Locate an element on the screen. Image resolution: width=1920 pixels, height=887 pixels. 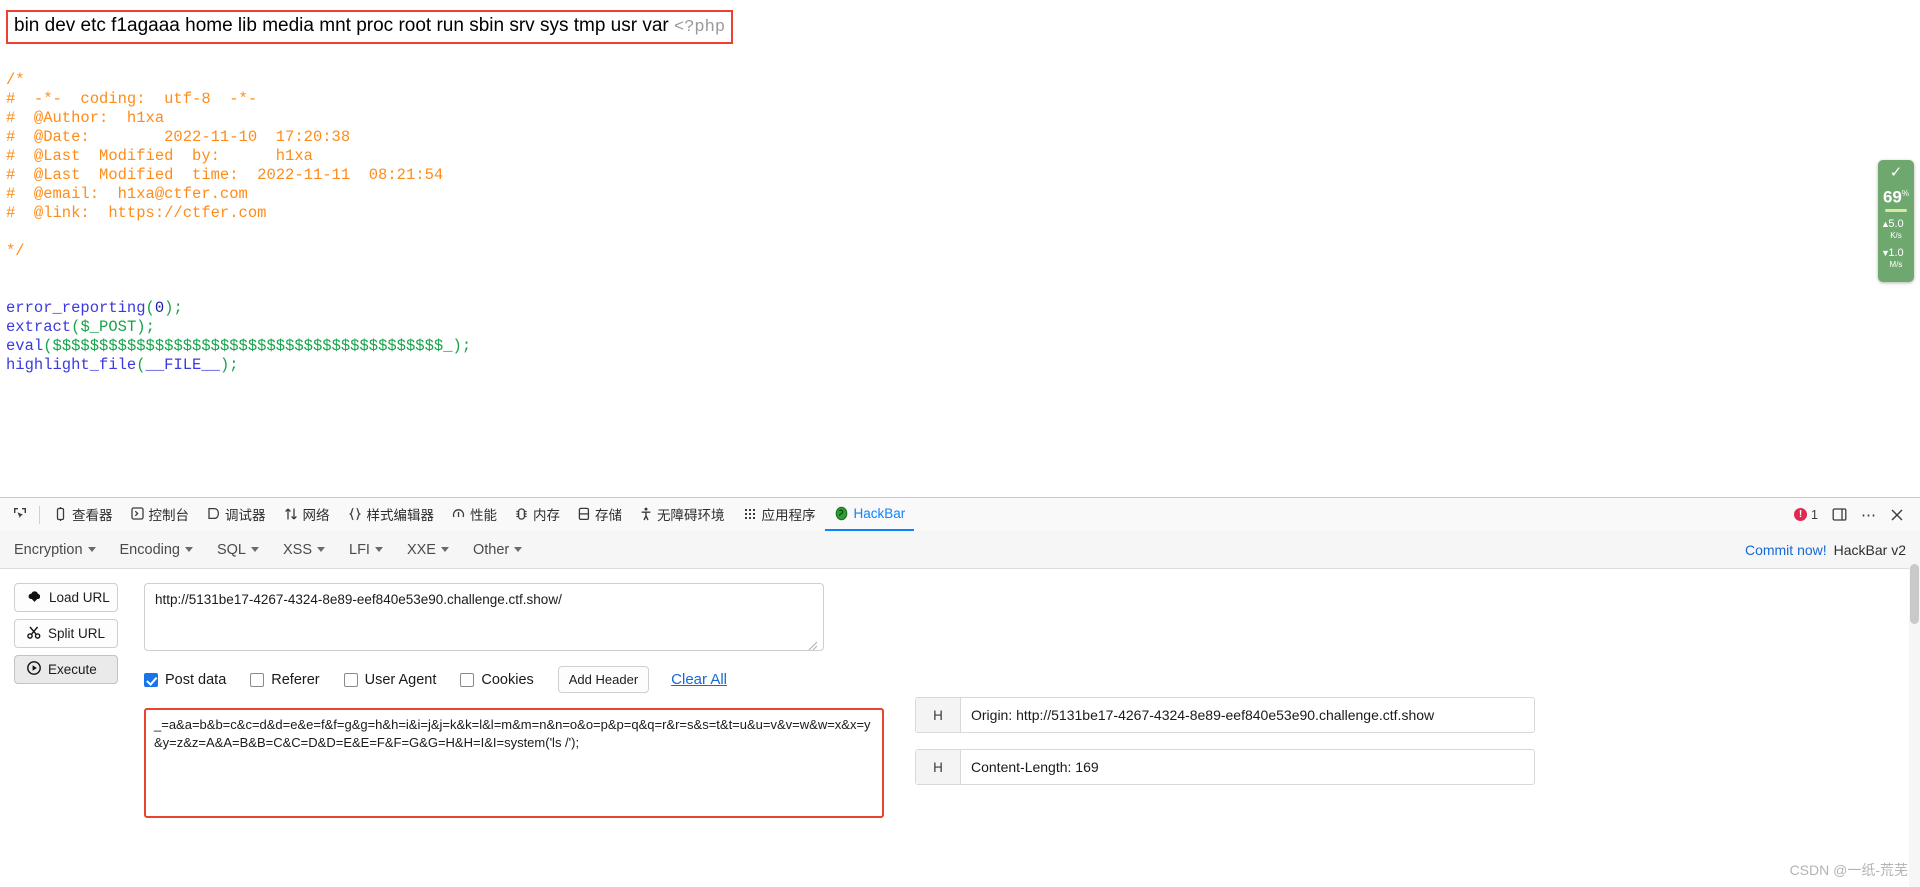
menu-other: Other is located at coordinates (498, 550).